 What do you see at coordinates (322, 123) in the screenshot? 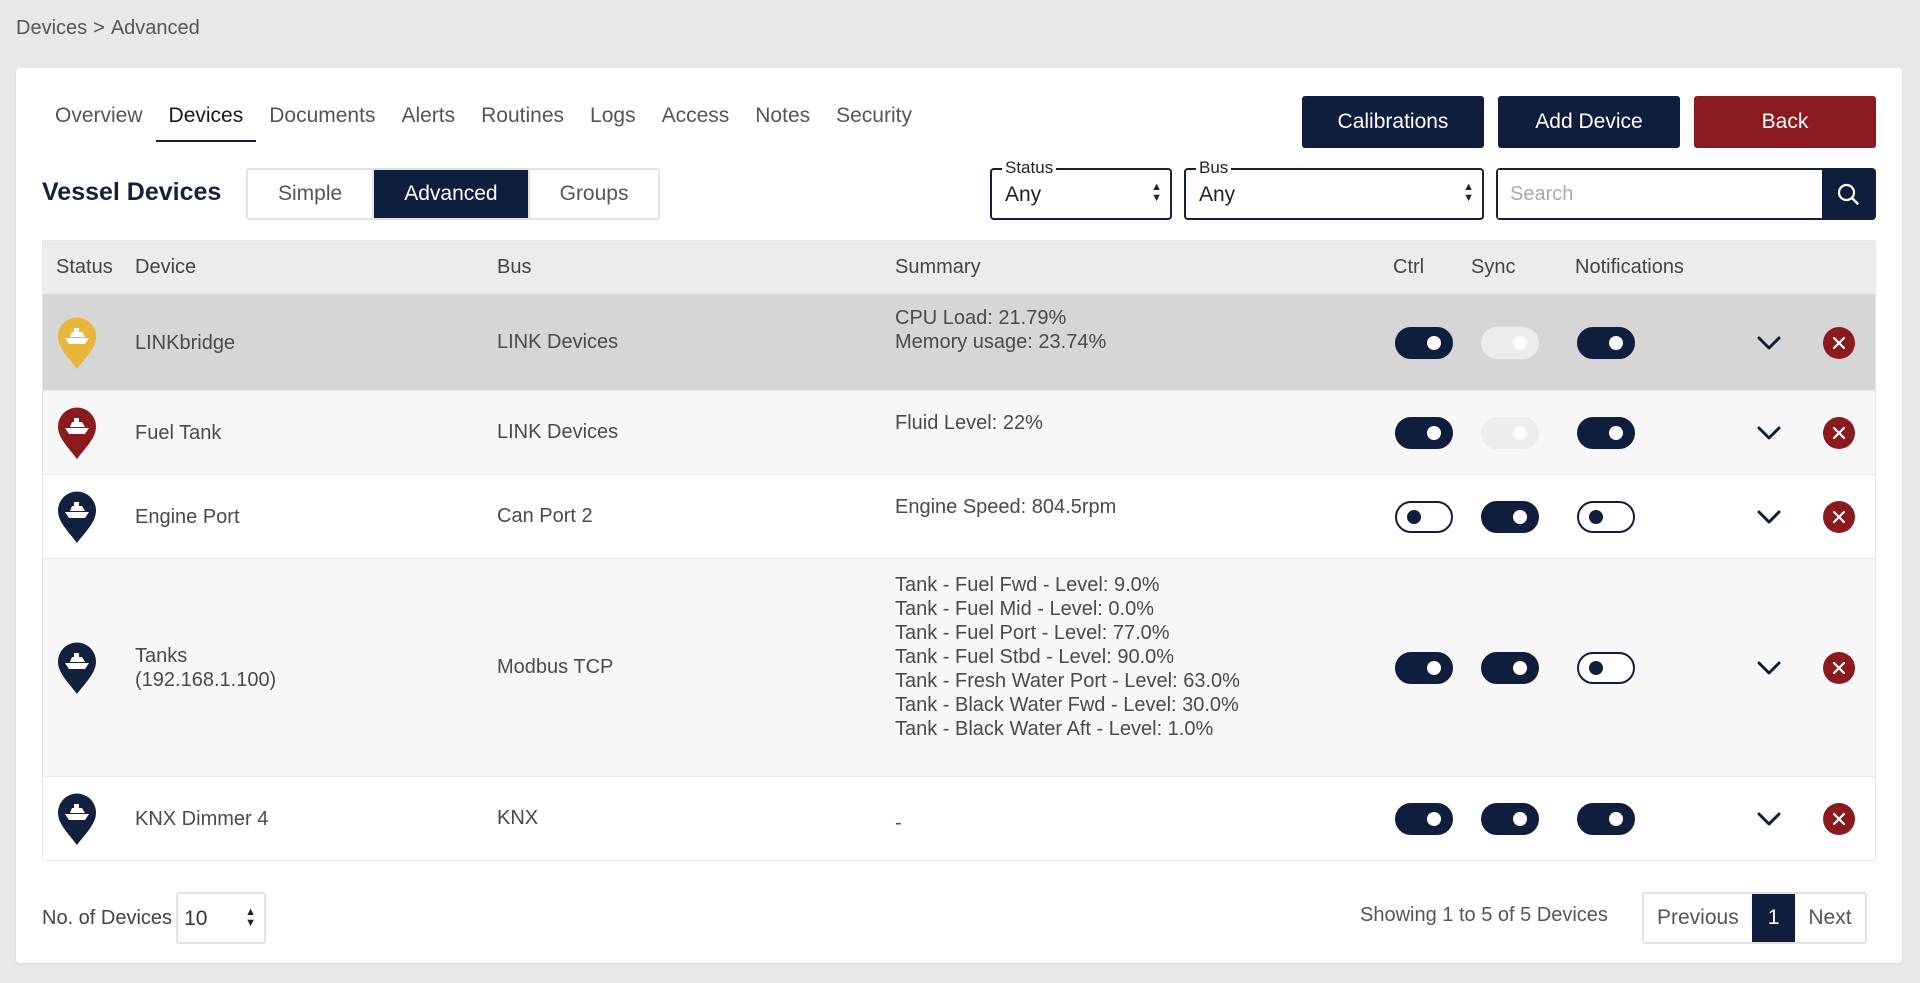
I see `tab-documents: Documents` at bounding box center [322, 123].